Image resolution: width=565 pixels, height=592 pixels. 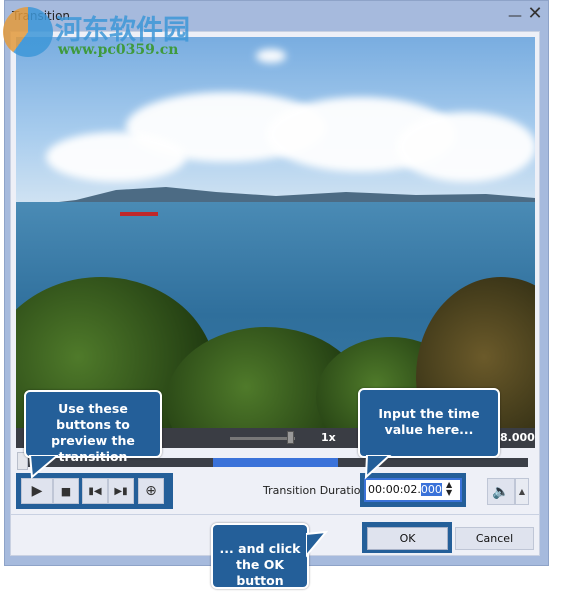 What do you see at coordinates (260, 556) in the screenshot?
I see `callout-ok: ... and click the OK button` at bounding box center [260, 556].